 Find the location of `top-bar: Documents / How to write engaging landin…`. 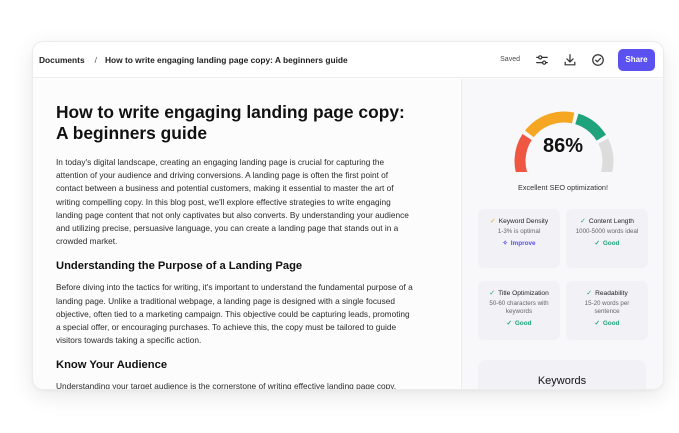

top-bar: Documents / How to write engaging landin… is located at coordinates (348, 60).